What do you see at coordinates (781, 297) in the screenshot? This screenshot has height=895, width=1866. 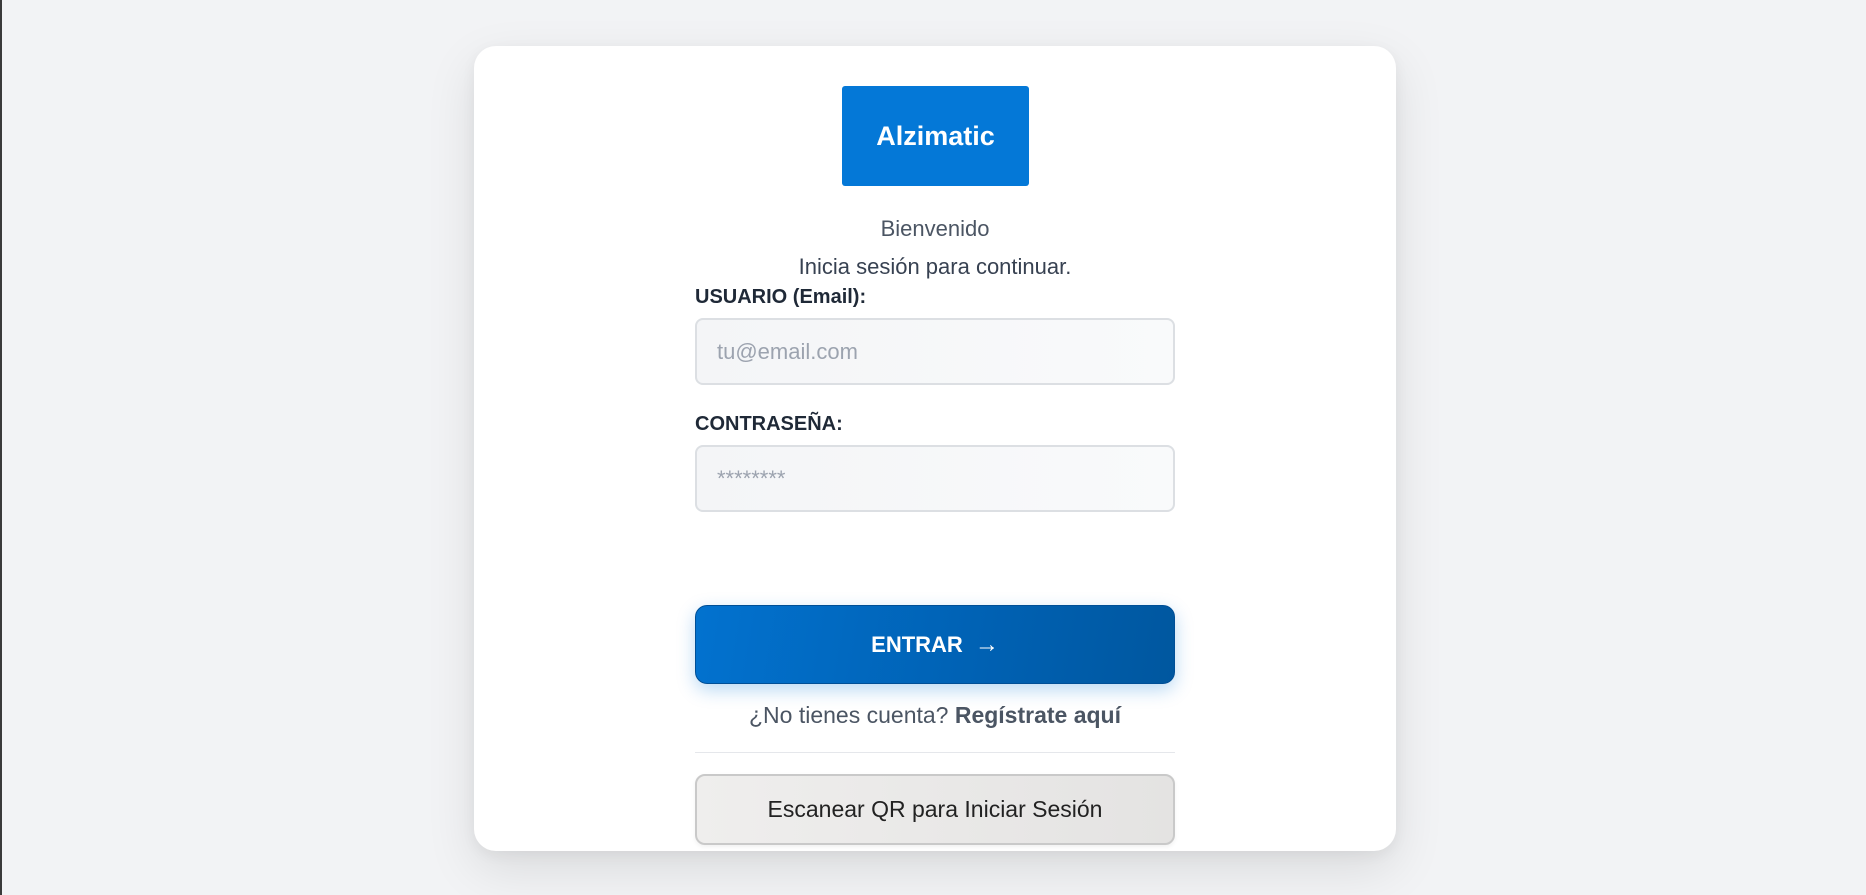 I see `email-label: USUARIO (Email):` at bounding box center [781, 297].